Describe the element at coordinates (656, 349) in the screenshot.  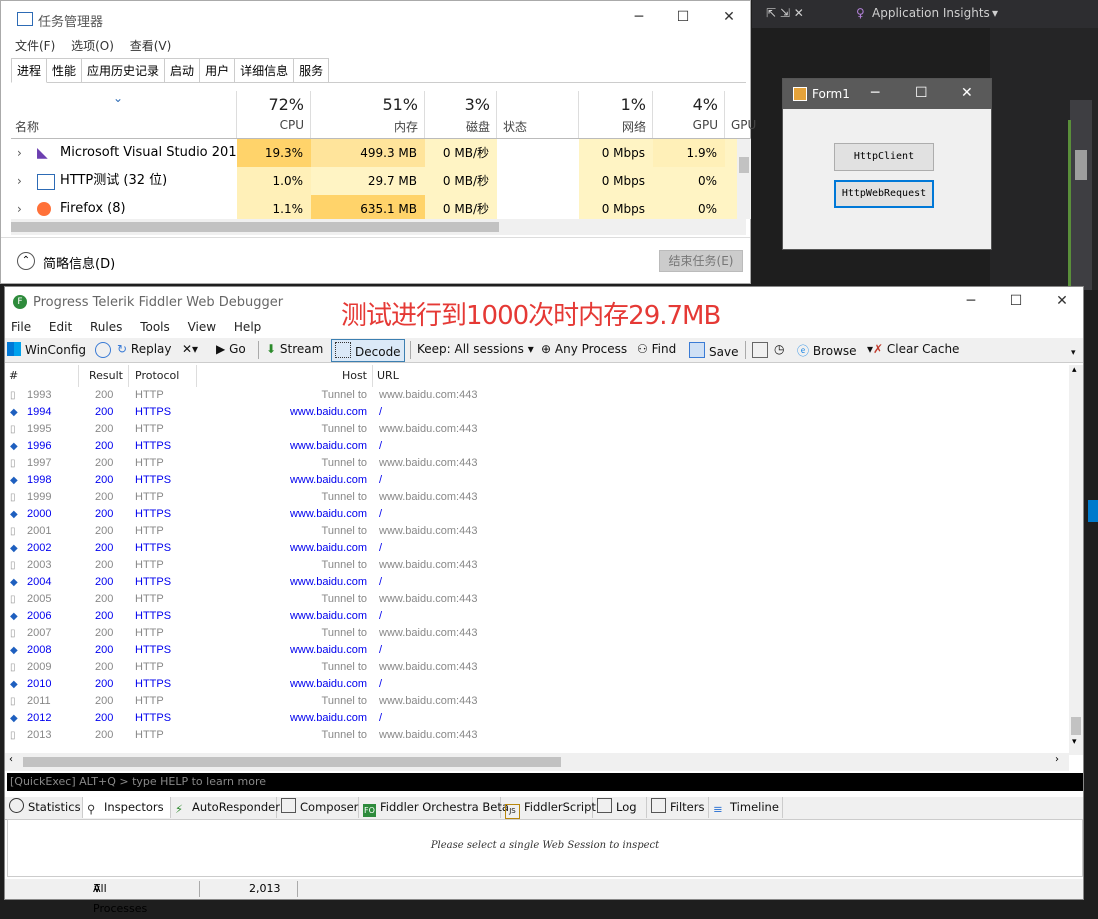
I see `find-button: ⚇ Find` at that location.